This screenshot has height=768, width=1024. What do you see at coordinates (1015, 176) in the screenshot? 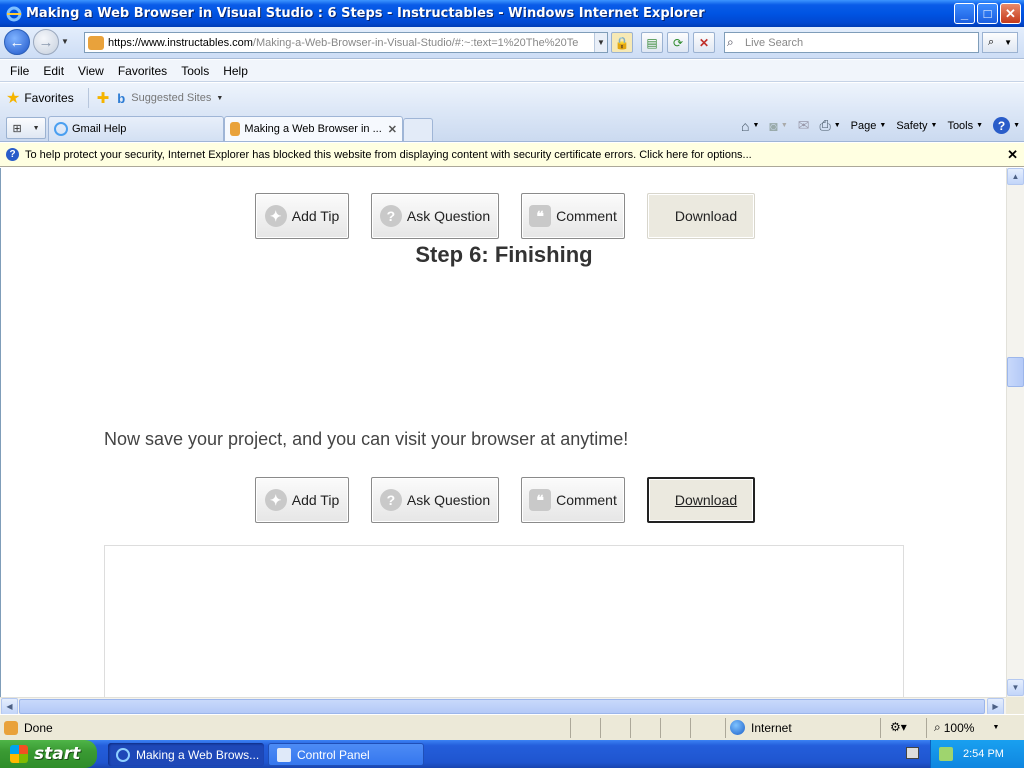
I see `scroll-up-button: ▲` at bounding box center [1015, 176].